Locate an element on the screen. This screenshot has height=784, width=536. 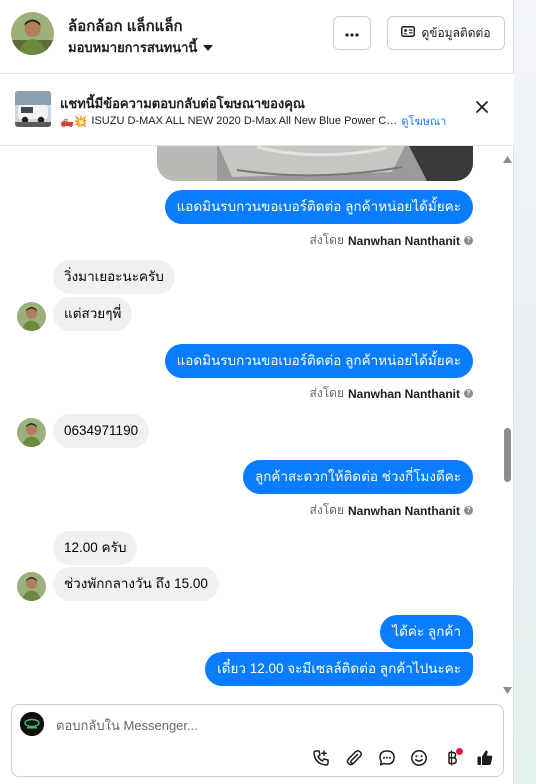
like-icon is located at coordinates (485, 760).